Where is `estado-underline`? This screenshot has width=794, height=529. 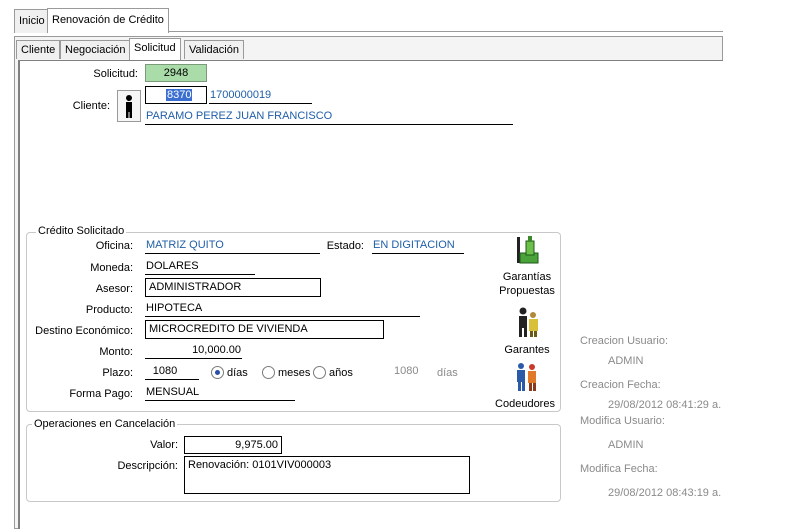
estado-underline is located at coordinates (418, 253).